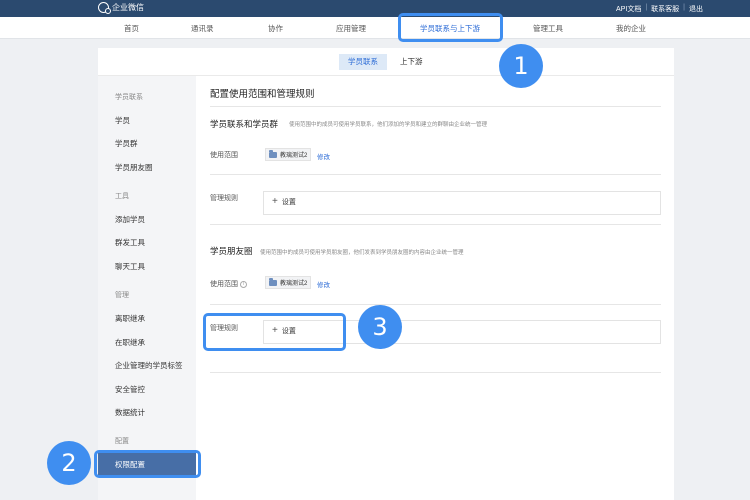 This screenshot has width=750, height=500. Describe the element at coordinates (375, 8) in the screenshot. I see `top-bar: 企业微信 API文档 | 联系客服 | 退出` at that location.